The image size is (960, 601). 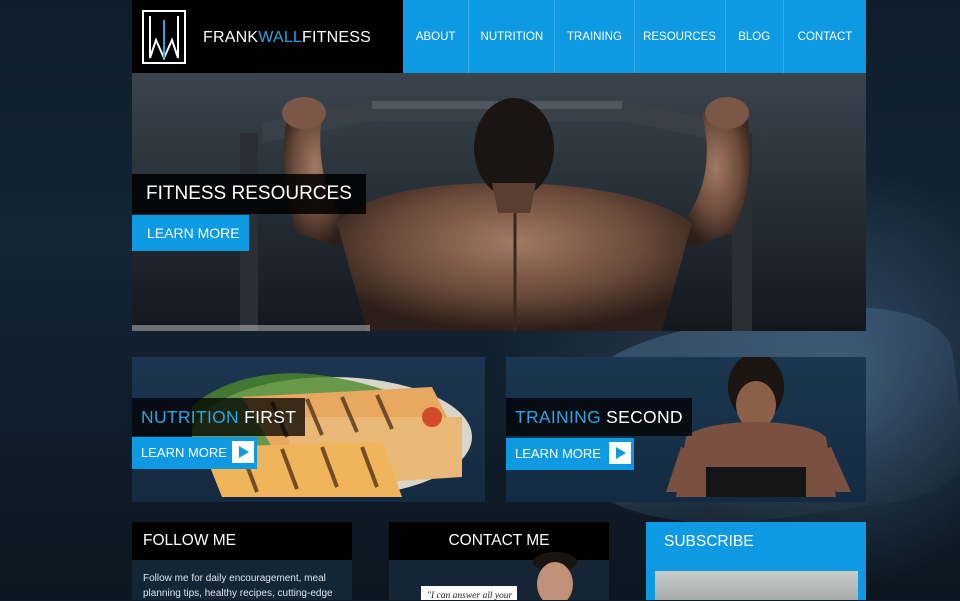 I want to click on nutrition-learn-more-button: LEARN MORE, so click(x=194, y=453).